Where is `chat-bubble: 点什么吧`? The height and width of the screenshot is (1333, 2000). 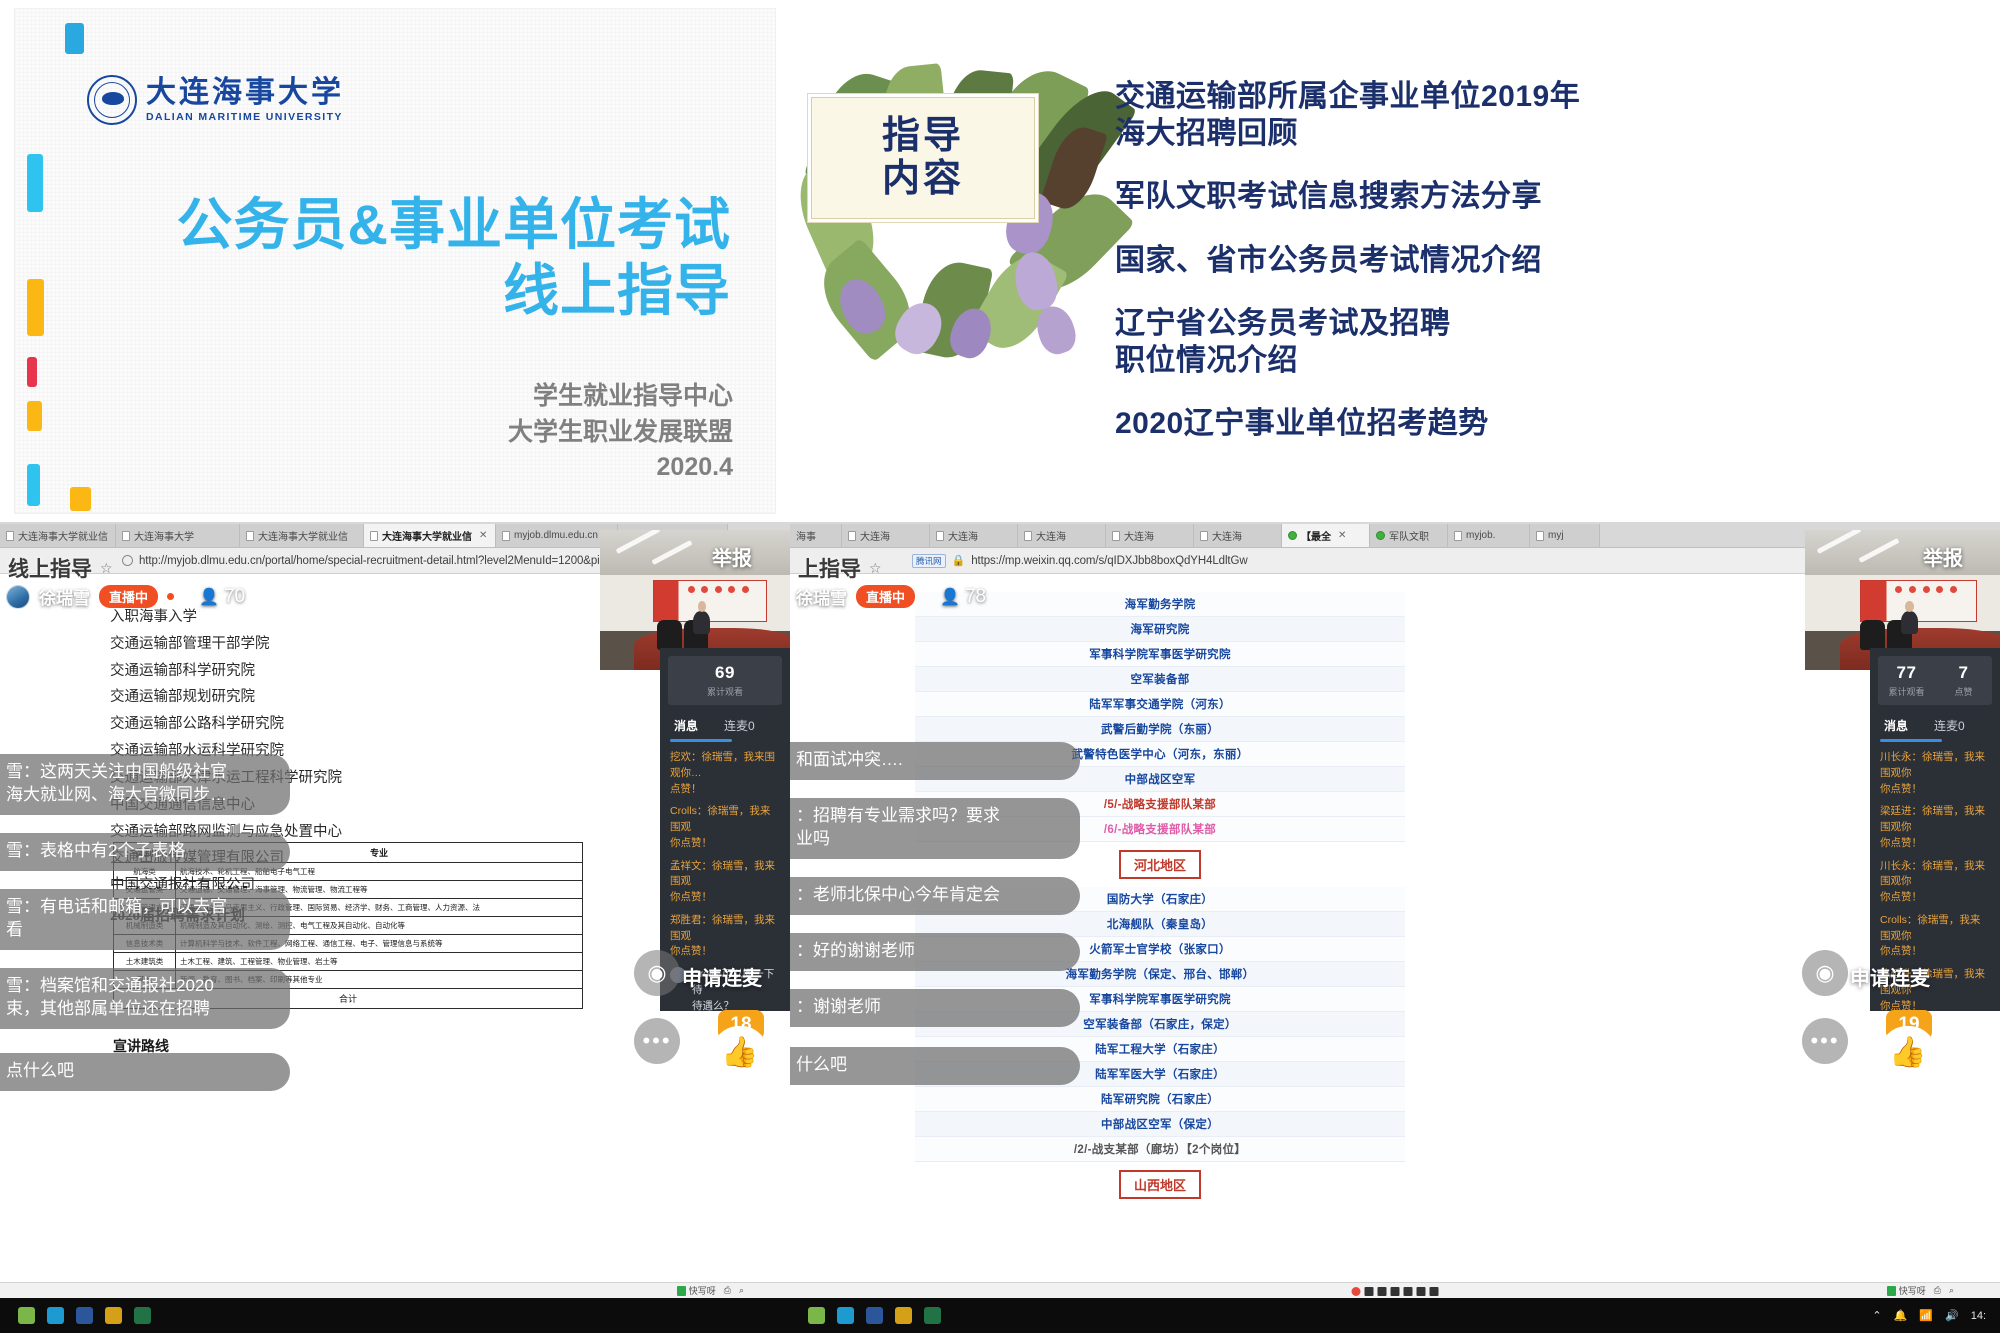
chat-bubble: 点什么吧 is located at coordinates (145, 1071).